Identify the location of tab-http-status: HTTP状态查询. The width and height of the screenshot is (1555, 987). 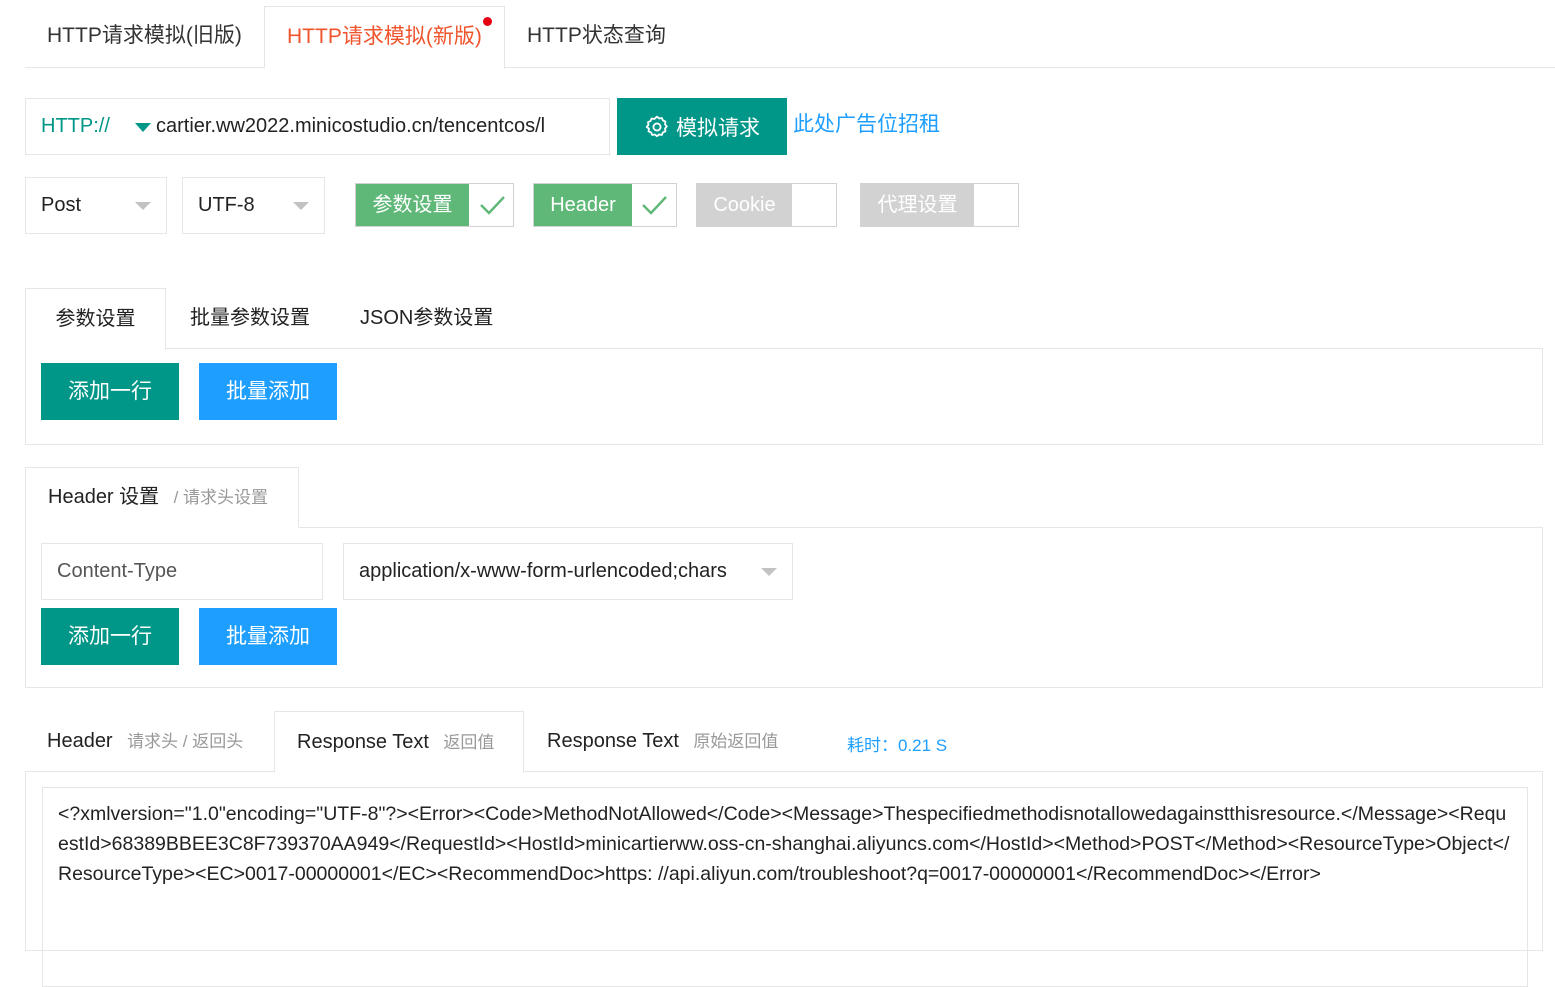
(596, 37).